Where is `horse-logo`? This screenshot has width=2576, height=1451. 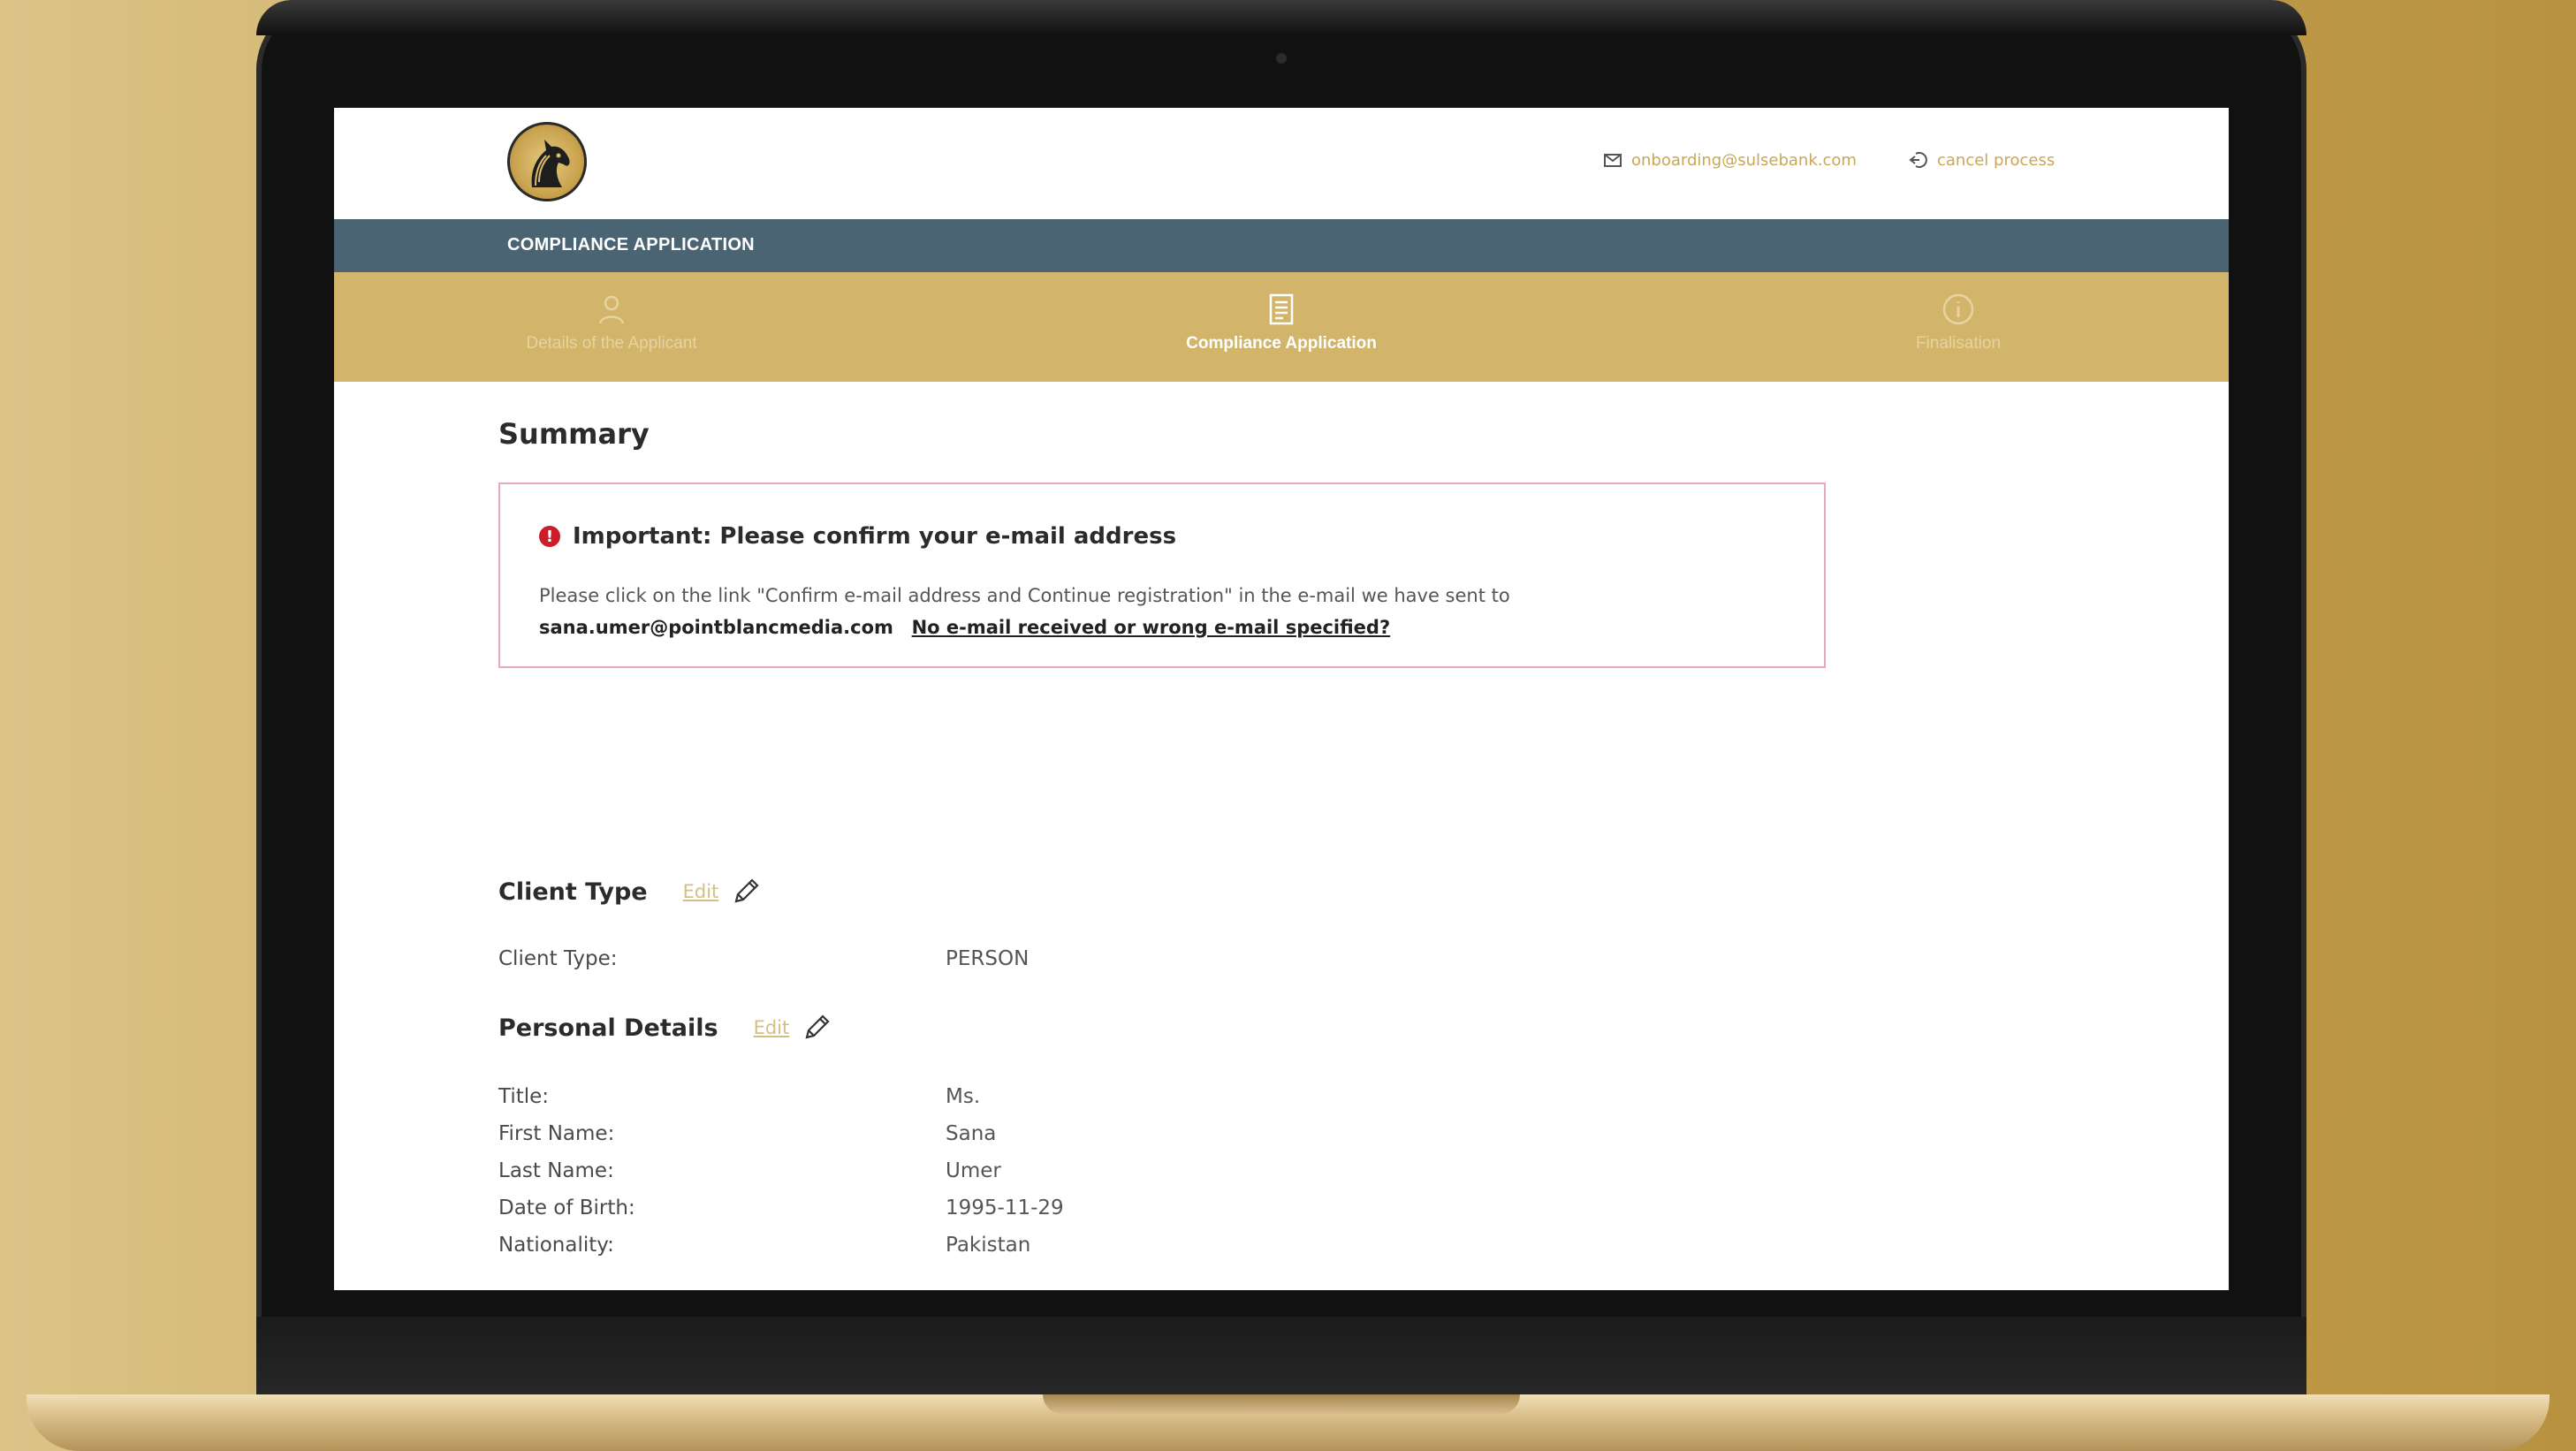 horse-logo is located at coordinates (547, 162).